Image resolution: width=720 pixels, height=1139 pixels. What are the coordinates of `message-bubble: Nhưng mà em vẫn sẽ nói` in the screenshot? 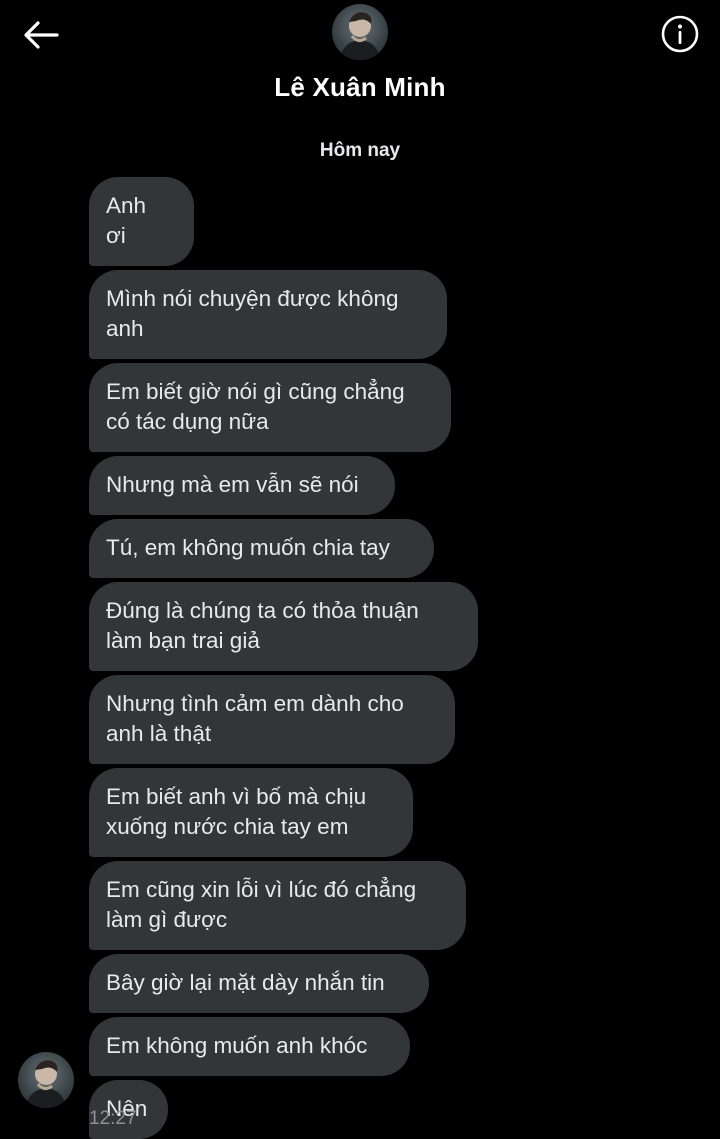 It's located at (242, 485).